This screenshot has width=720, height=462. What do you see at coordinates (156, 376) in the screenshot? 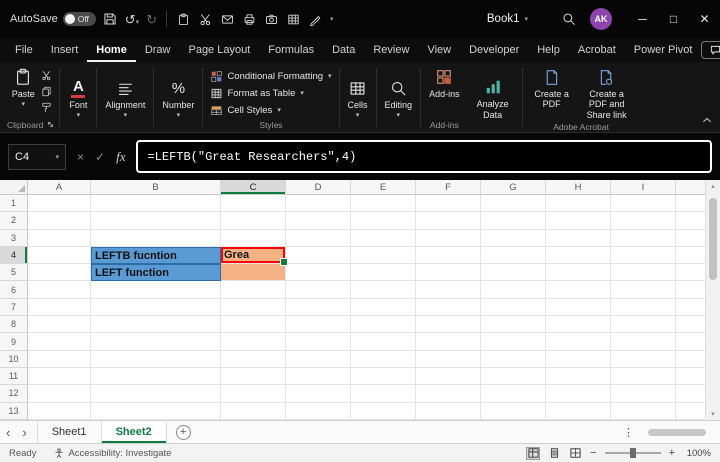
I see `cell-B11` at bounding box center [156, 376].